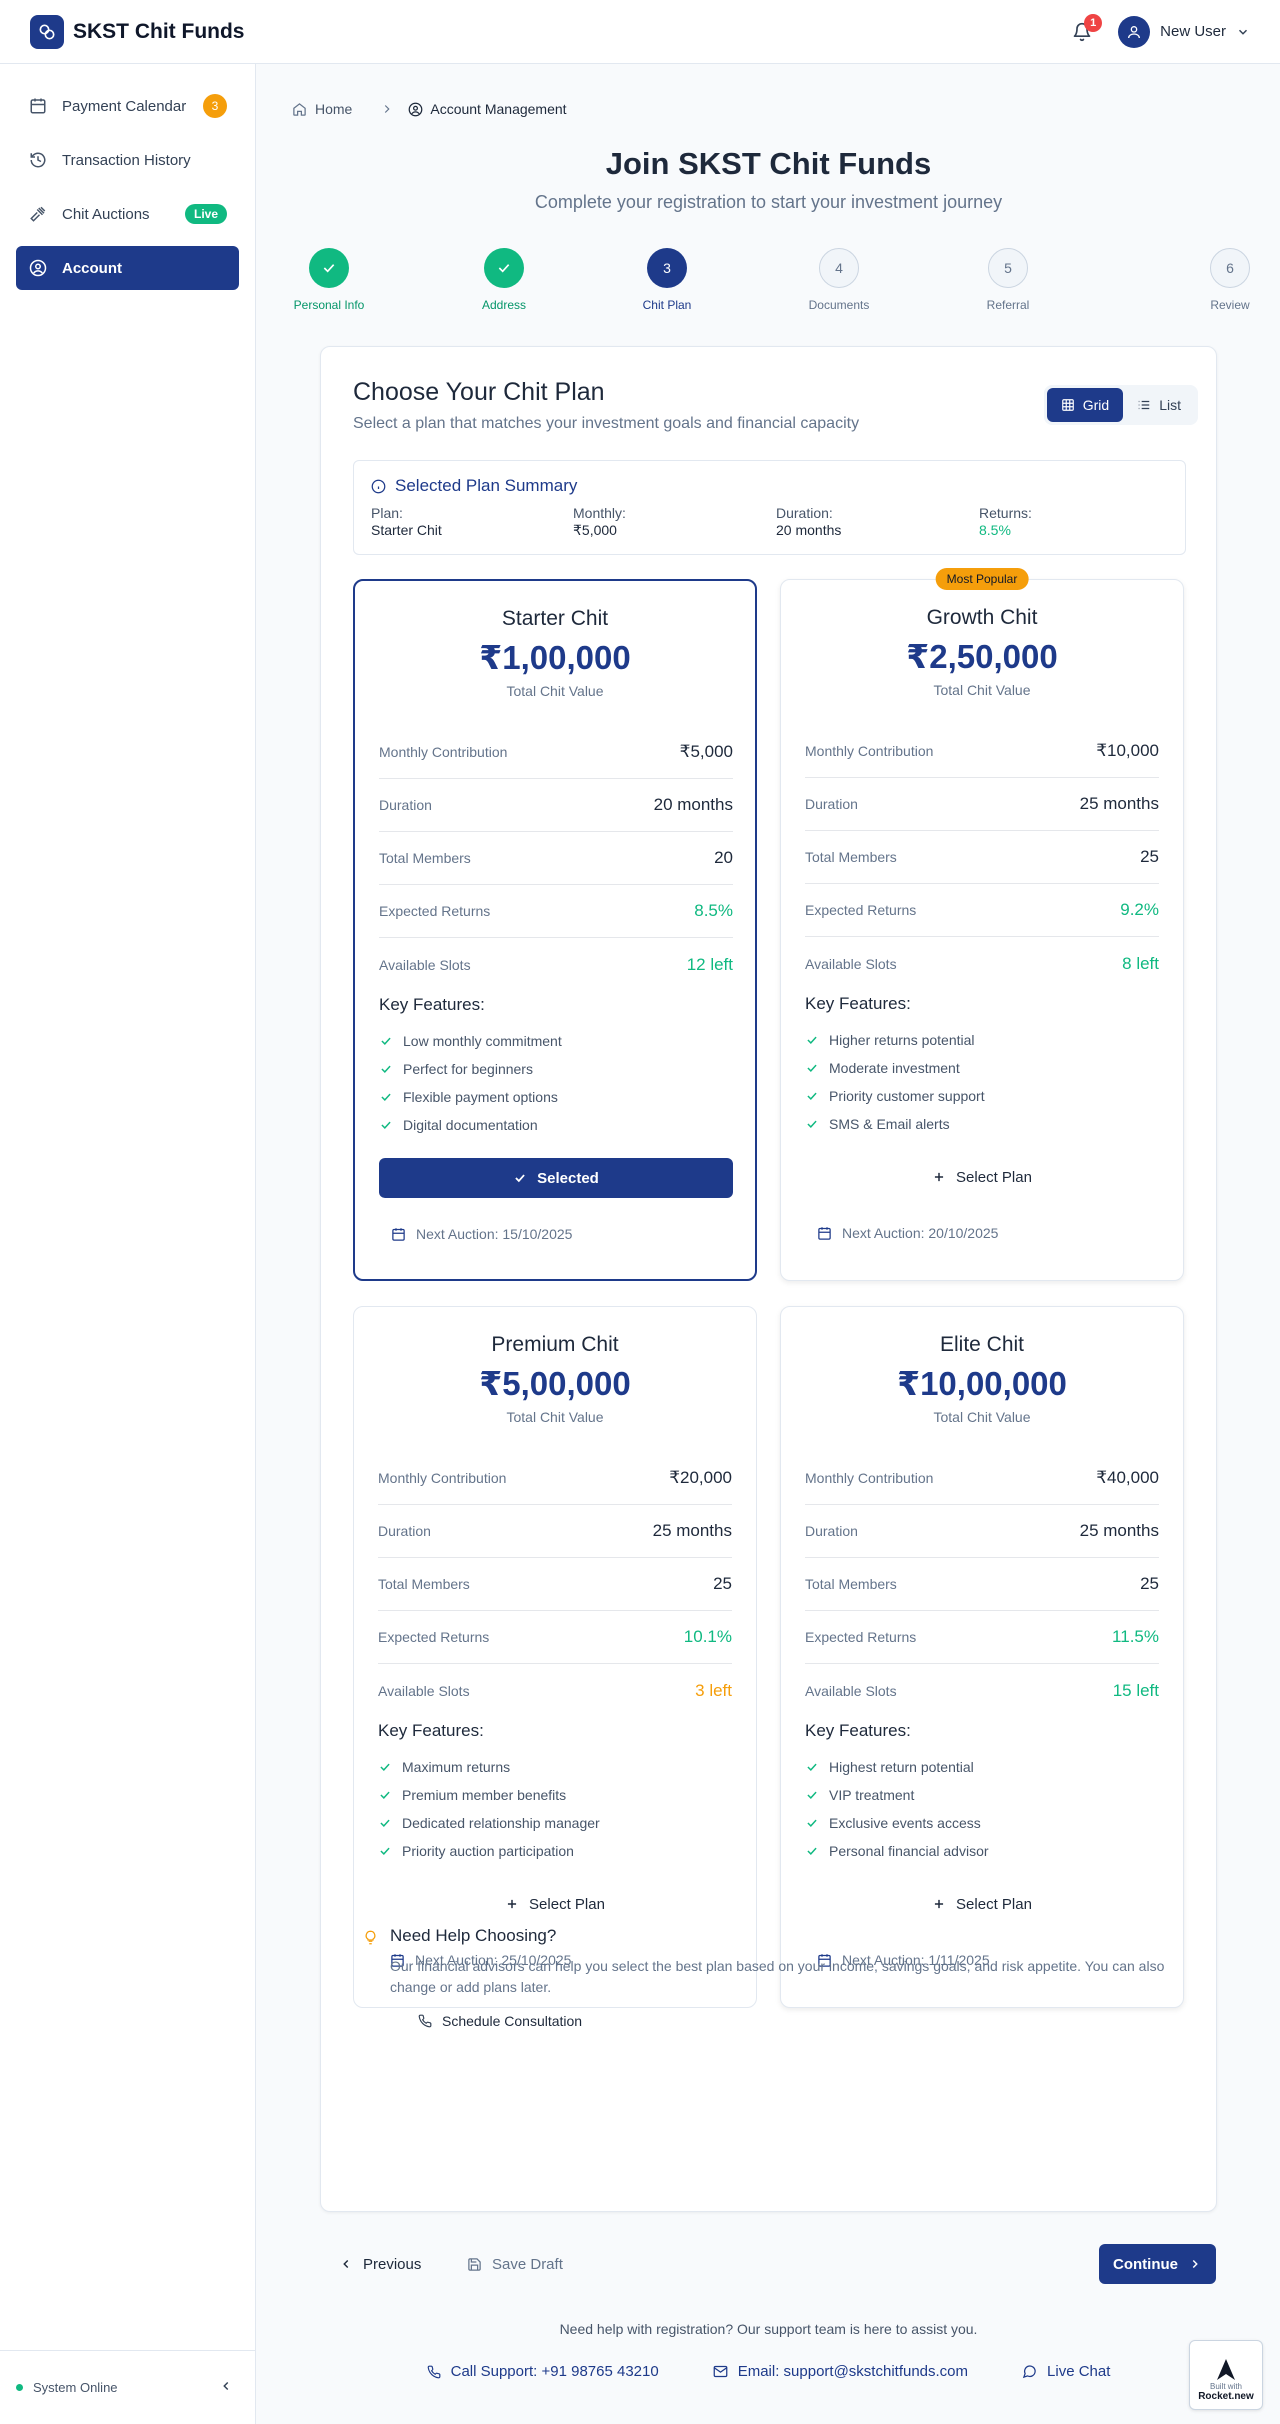 Image resolution: width=1280 pixels, height=2424 pixels. I want to click on live-badge: Live, so click(205, 214).